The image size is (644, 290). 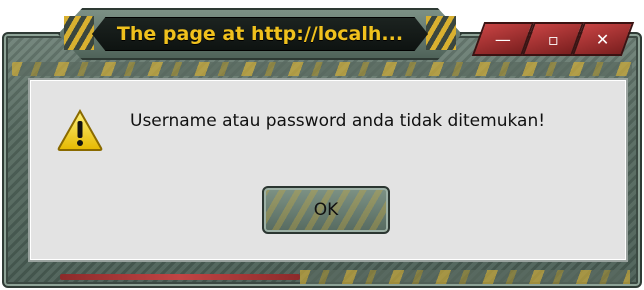 I want to click on ok-button: OK, so click(x=326, y=210).